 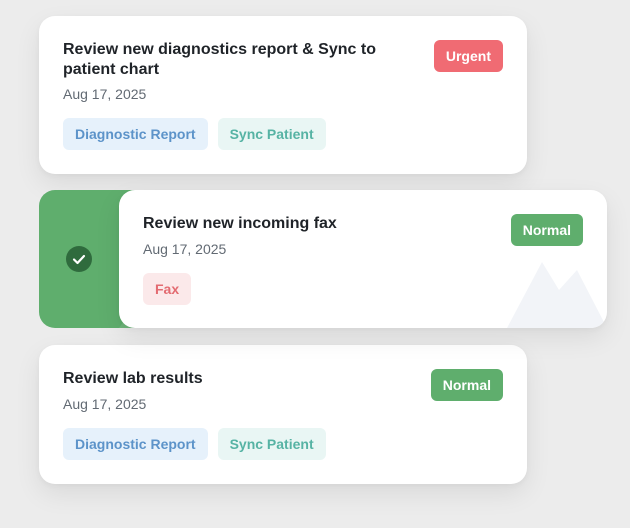 What do you see at coordinates (240, 223) in the screenshot?
I see `task-title: Review new incoming fax` at bounding box center [240, 223].